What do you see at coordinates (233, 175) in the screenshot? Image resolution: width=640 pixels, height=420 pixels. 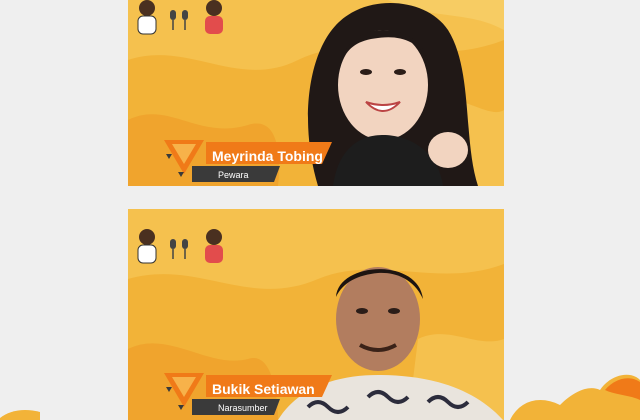 I see `participant-role: Pewara` at bounding box center [233, 175].